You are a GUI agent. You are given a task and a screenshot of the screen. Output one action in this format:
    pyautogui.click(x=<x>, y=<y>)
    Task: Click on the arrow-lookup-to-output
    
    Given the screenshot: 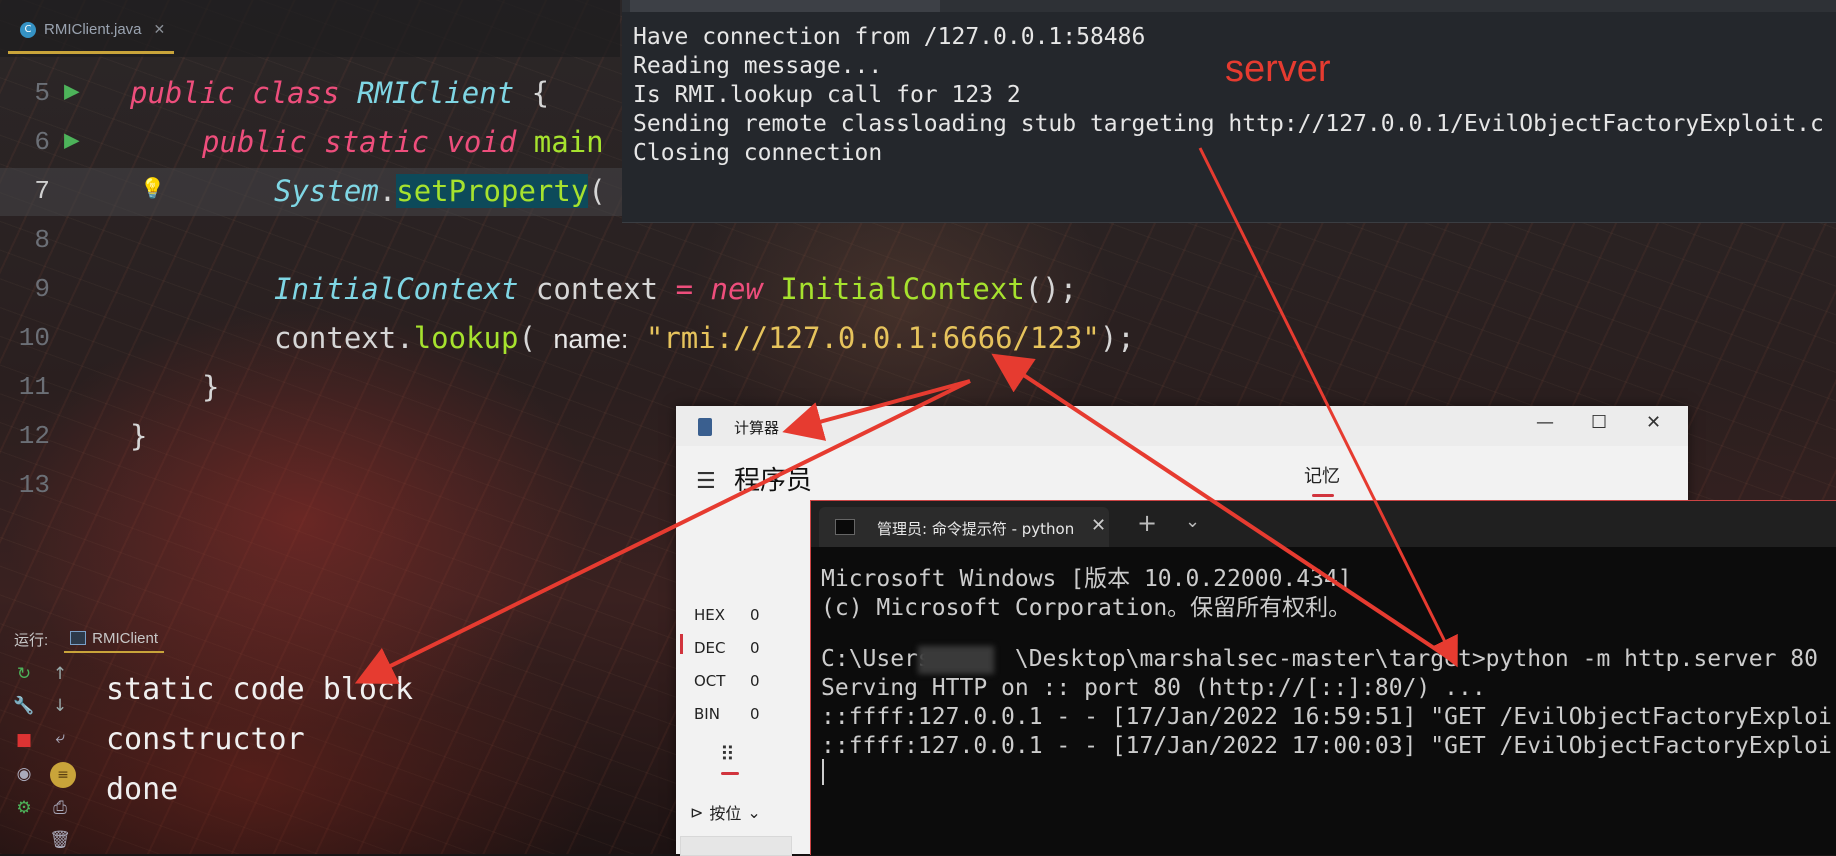 What is the action you would take?
    pyautogui.click(x=662, y=531)
    